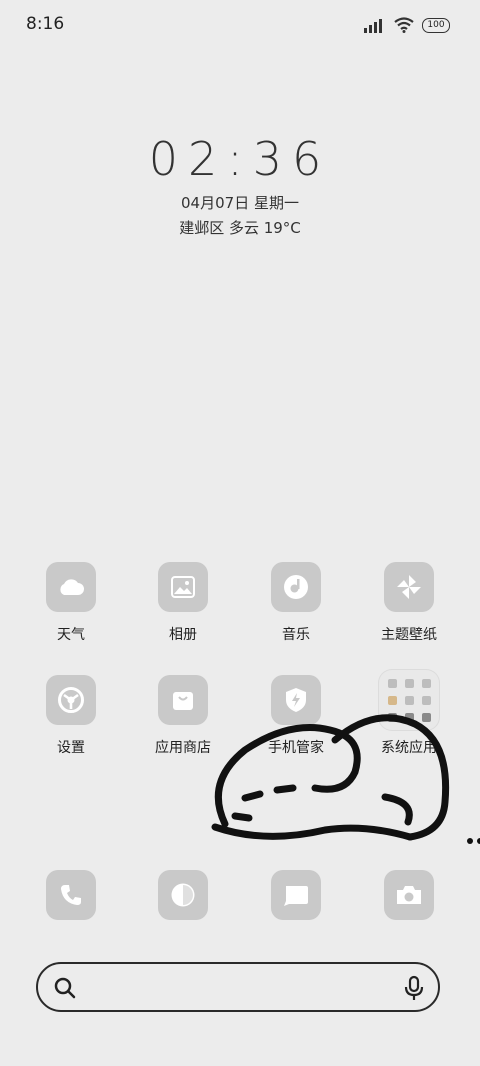 The height and width of the screenshot is (1066, 480). Describe the element at coordinates (183, 587) in the screenshot. I see `gallery-icon` at that location.